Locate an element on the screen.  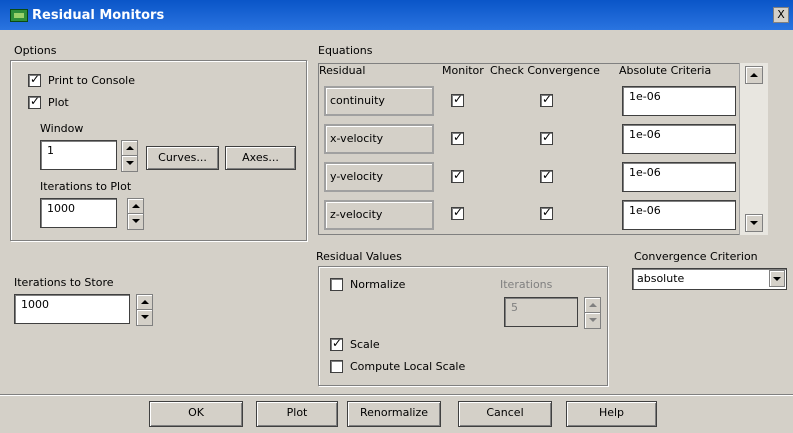
compute-local-scale-checkbox is located at coordinates (336, 366).